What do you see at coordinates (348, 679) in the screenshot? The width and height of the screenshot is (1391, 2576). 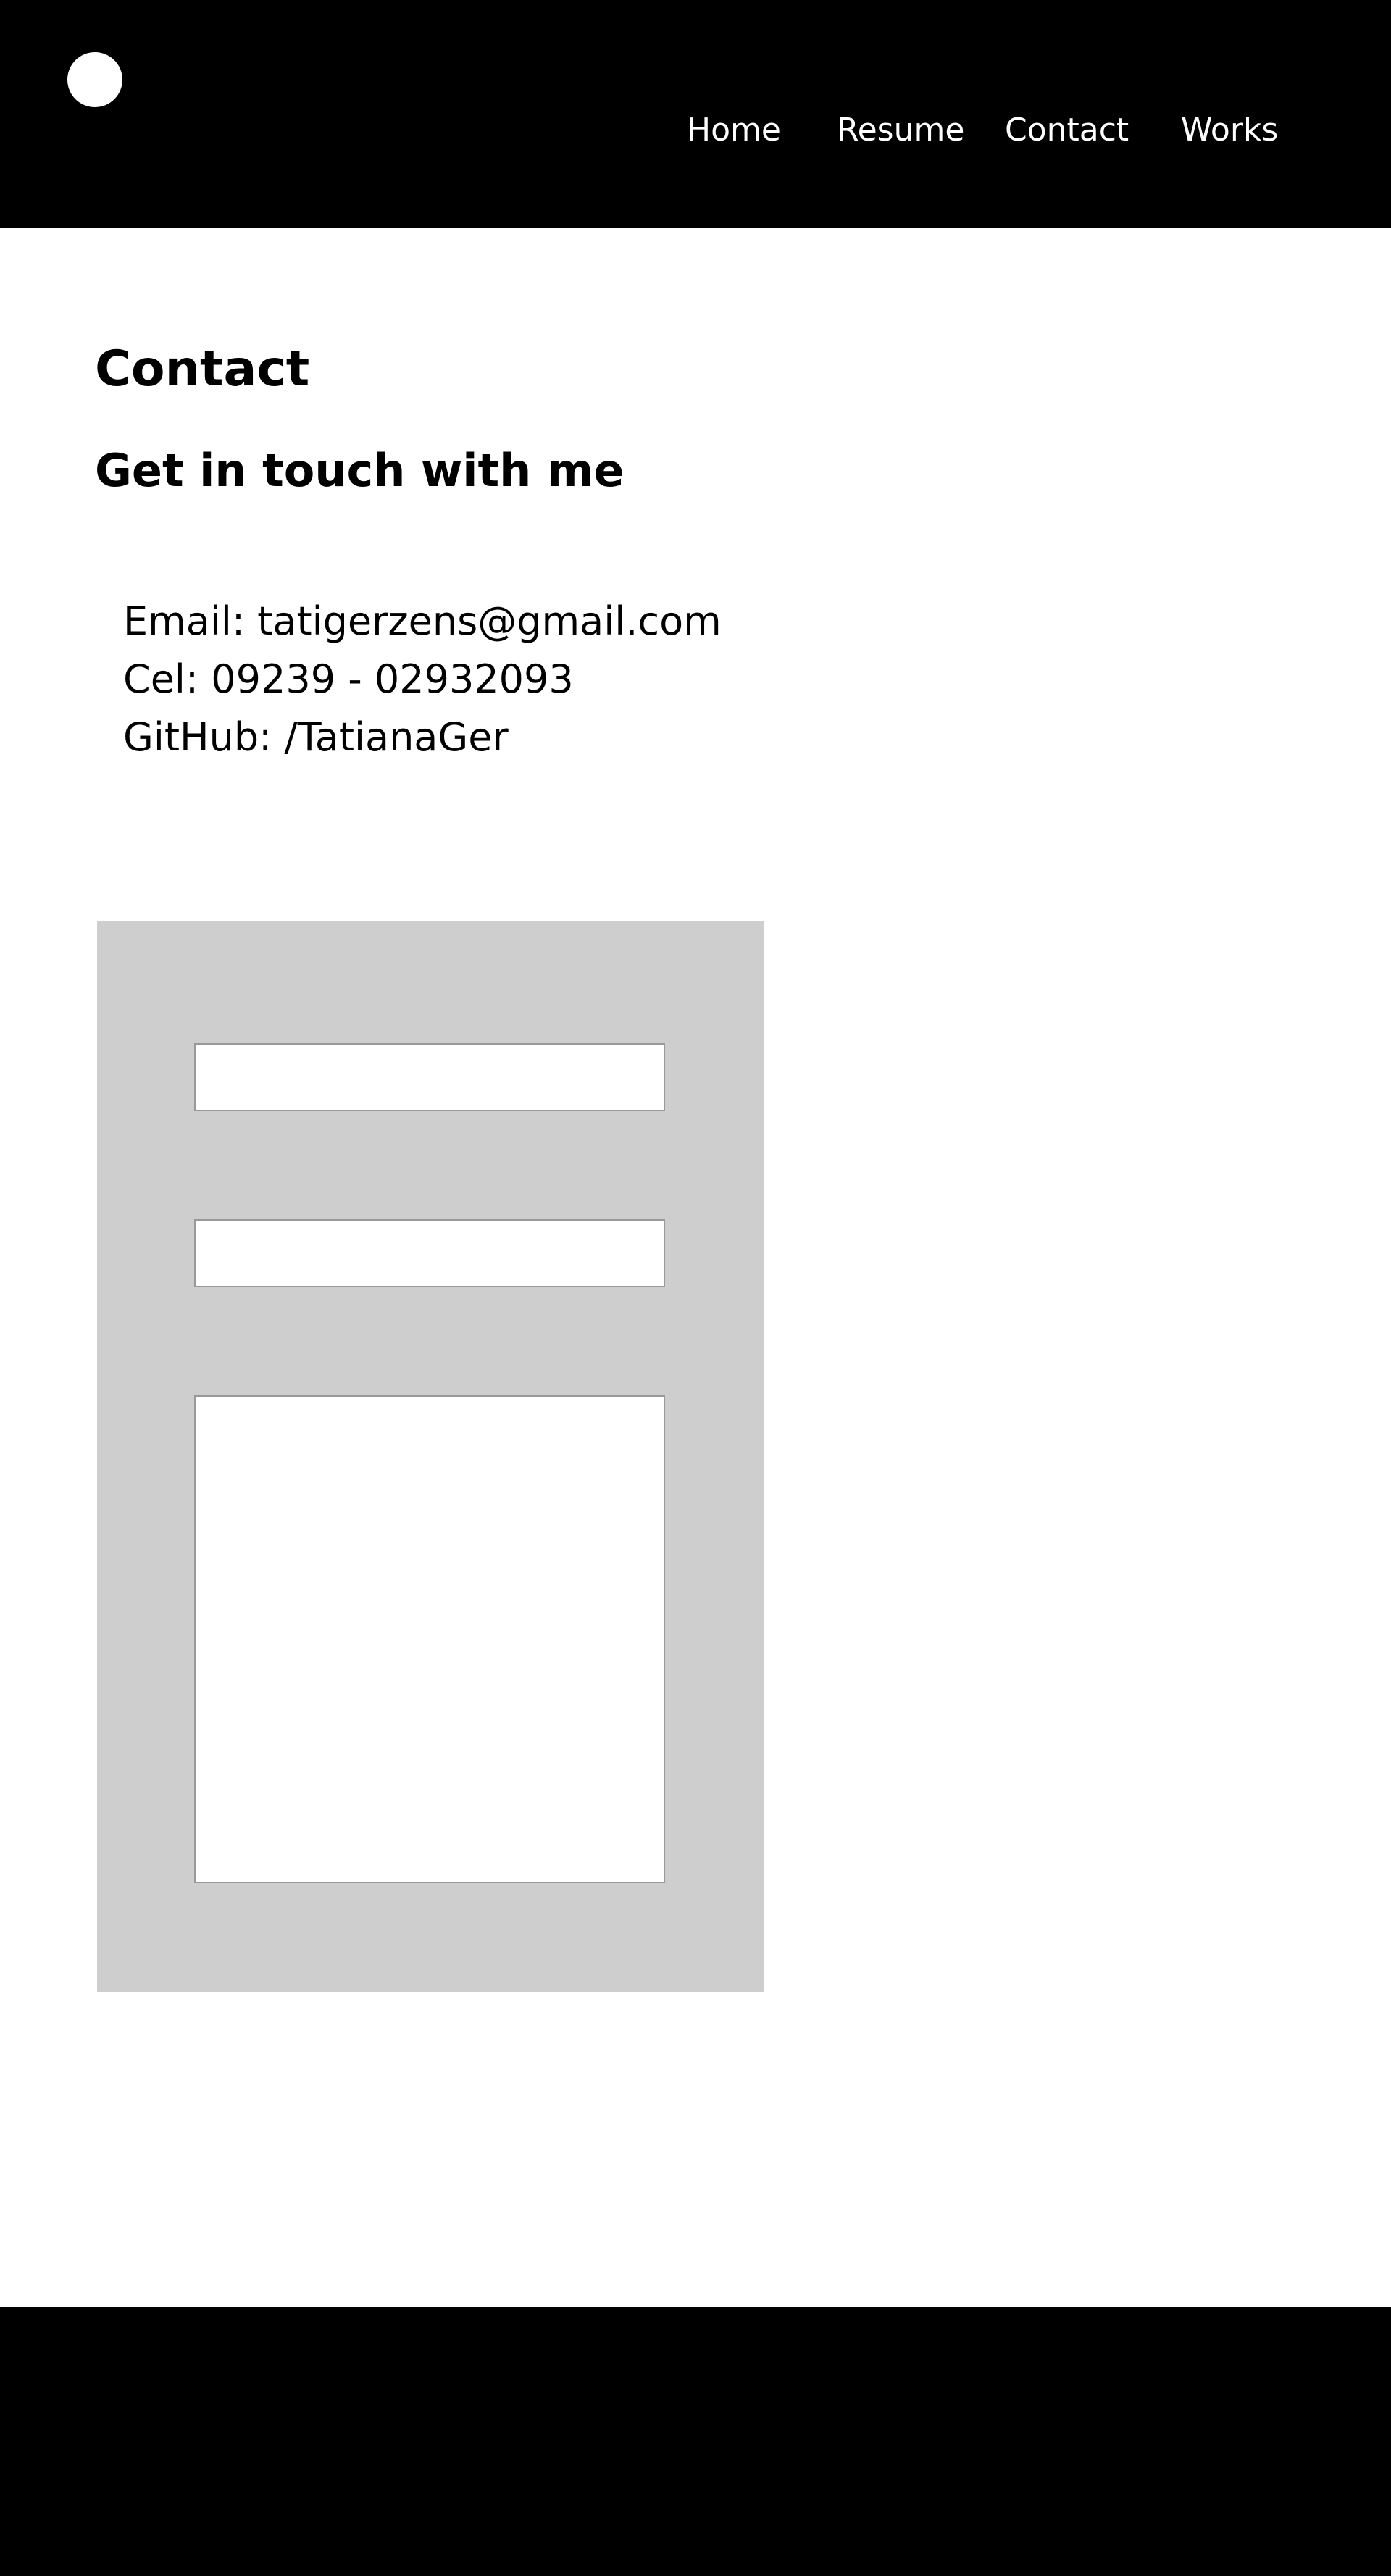 I see `contact-phone: Cel: 09239 - 02932093` at bounding box center [348, 679].